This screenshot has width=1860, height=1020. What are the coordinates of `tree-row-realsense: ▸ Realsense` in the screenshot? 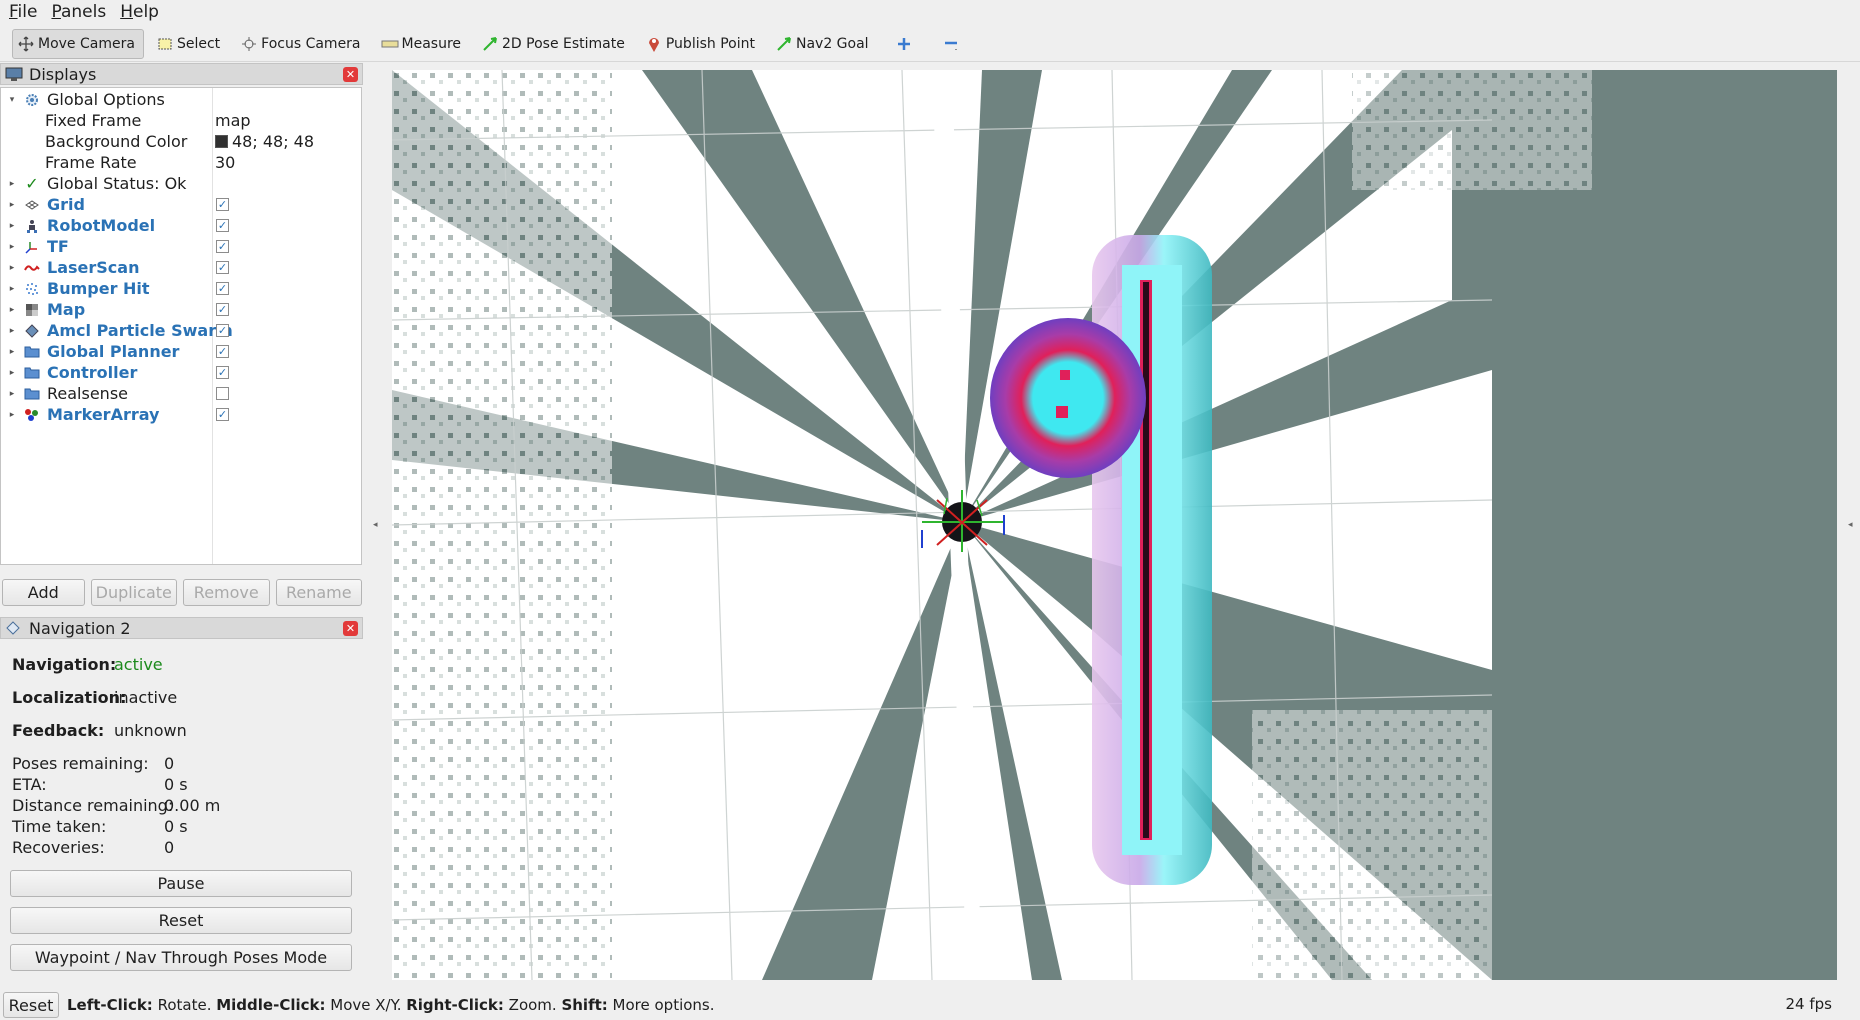 It's located at (181, 393).